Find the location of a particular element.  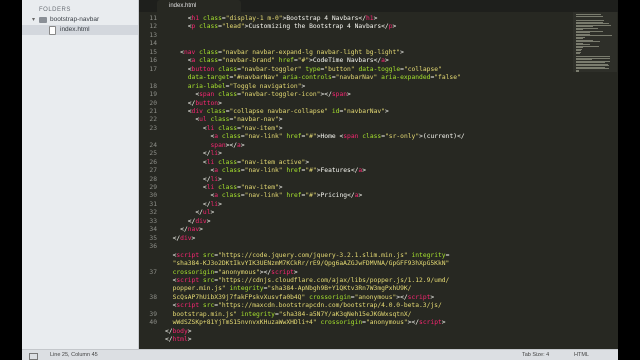

disclosure-icon: ▾ is located at coordinates (33, 20).